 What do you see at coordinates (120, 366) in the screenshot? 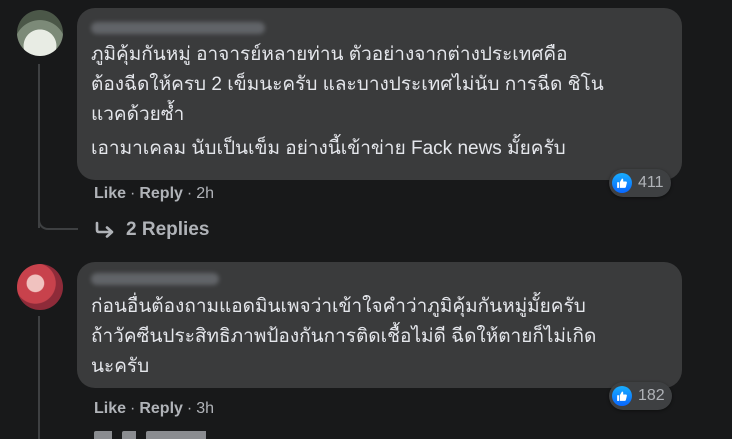
I see `comment-line: นะครับ` at bounding box center [120, 366].